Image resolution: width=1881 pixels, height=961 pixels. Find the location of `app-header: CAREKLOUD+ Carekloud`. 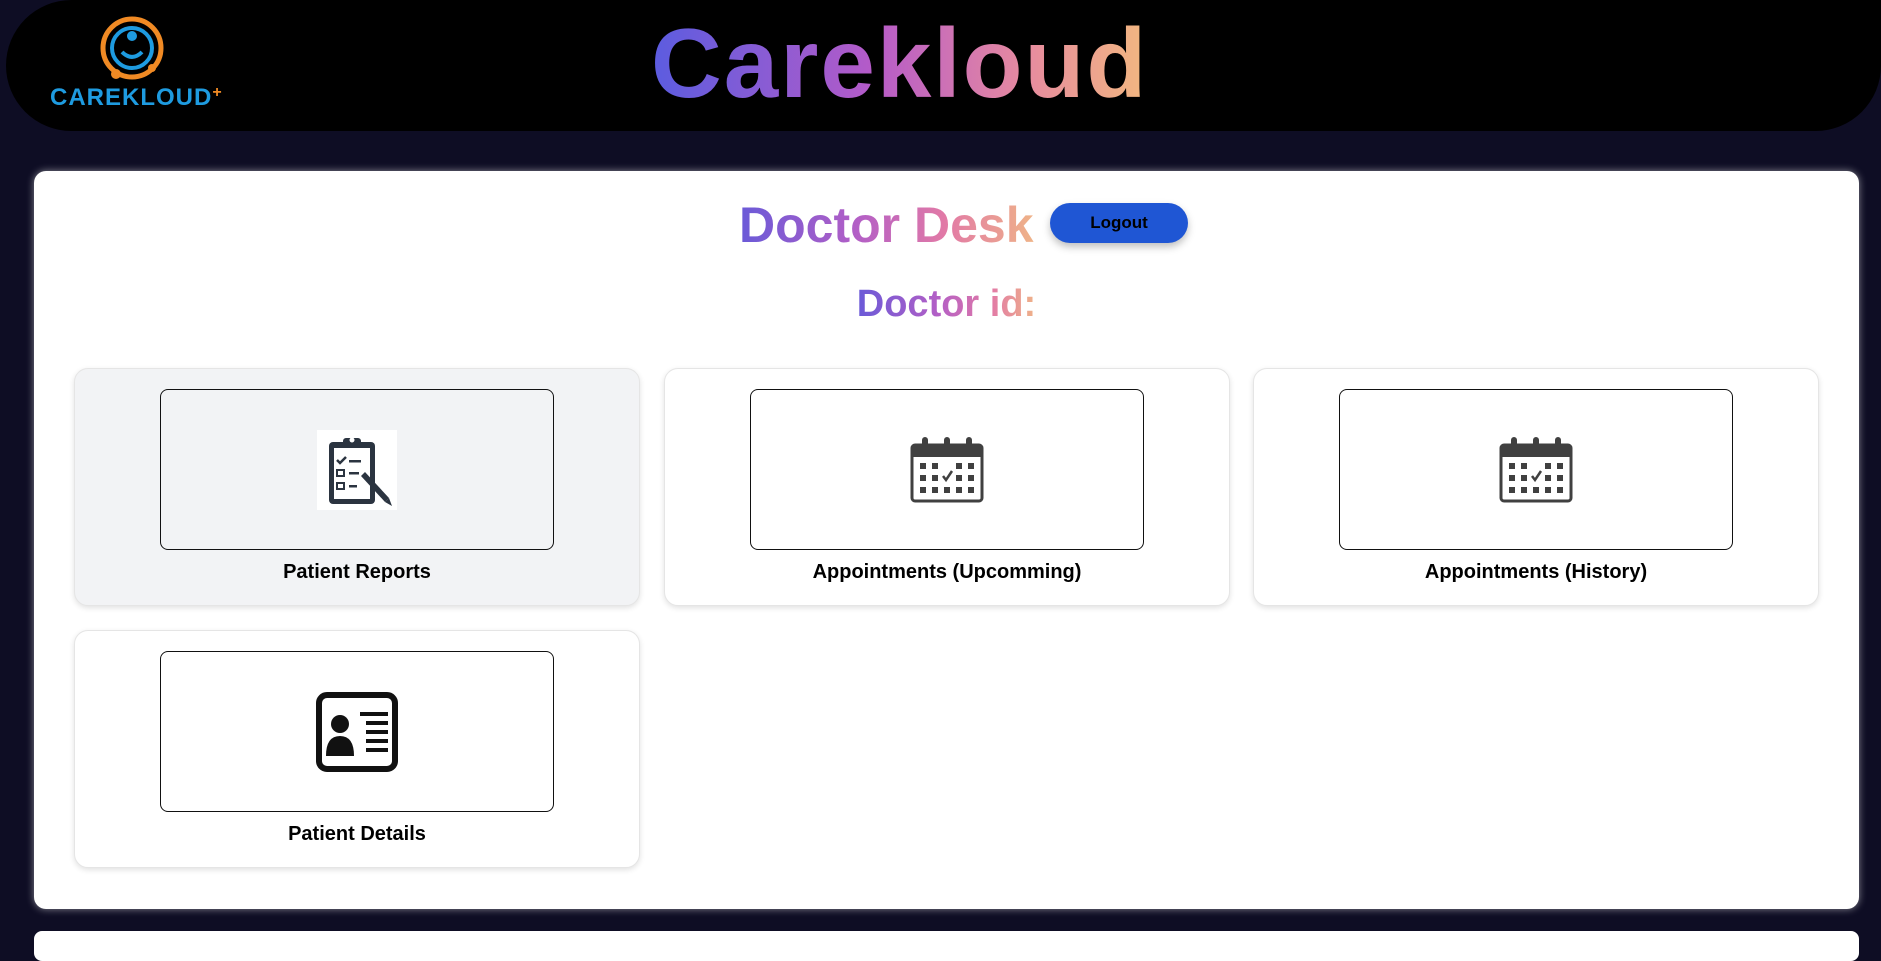

app-header: CAREKLOUD+ Carekloud is located at coordinates (943, 65).